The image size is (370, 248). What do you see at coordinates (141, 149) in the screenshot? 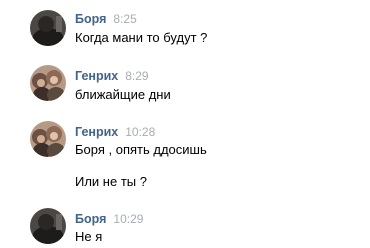
I see `message-text: Боря , опять ддосишь` at bounding box center [141, 149].